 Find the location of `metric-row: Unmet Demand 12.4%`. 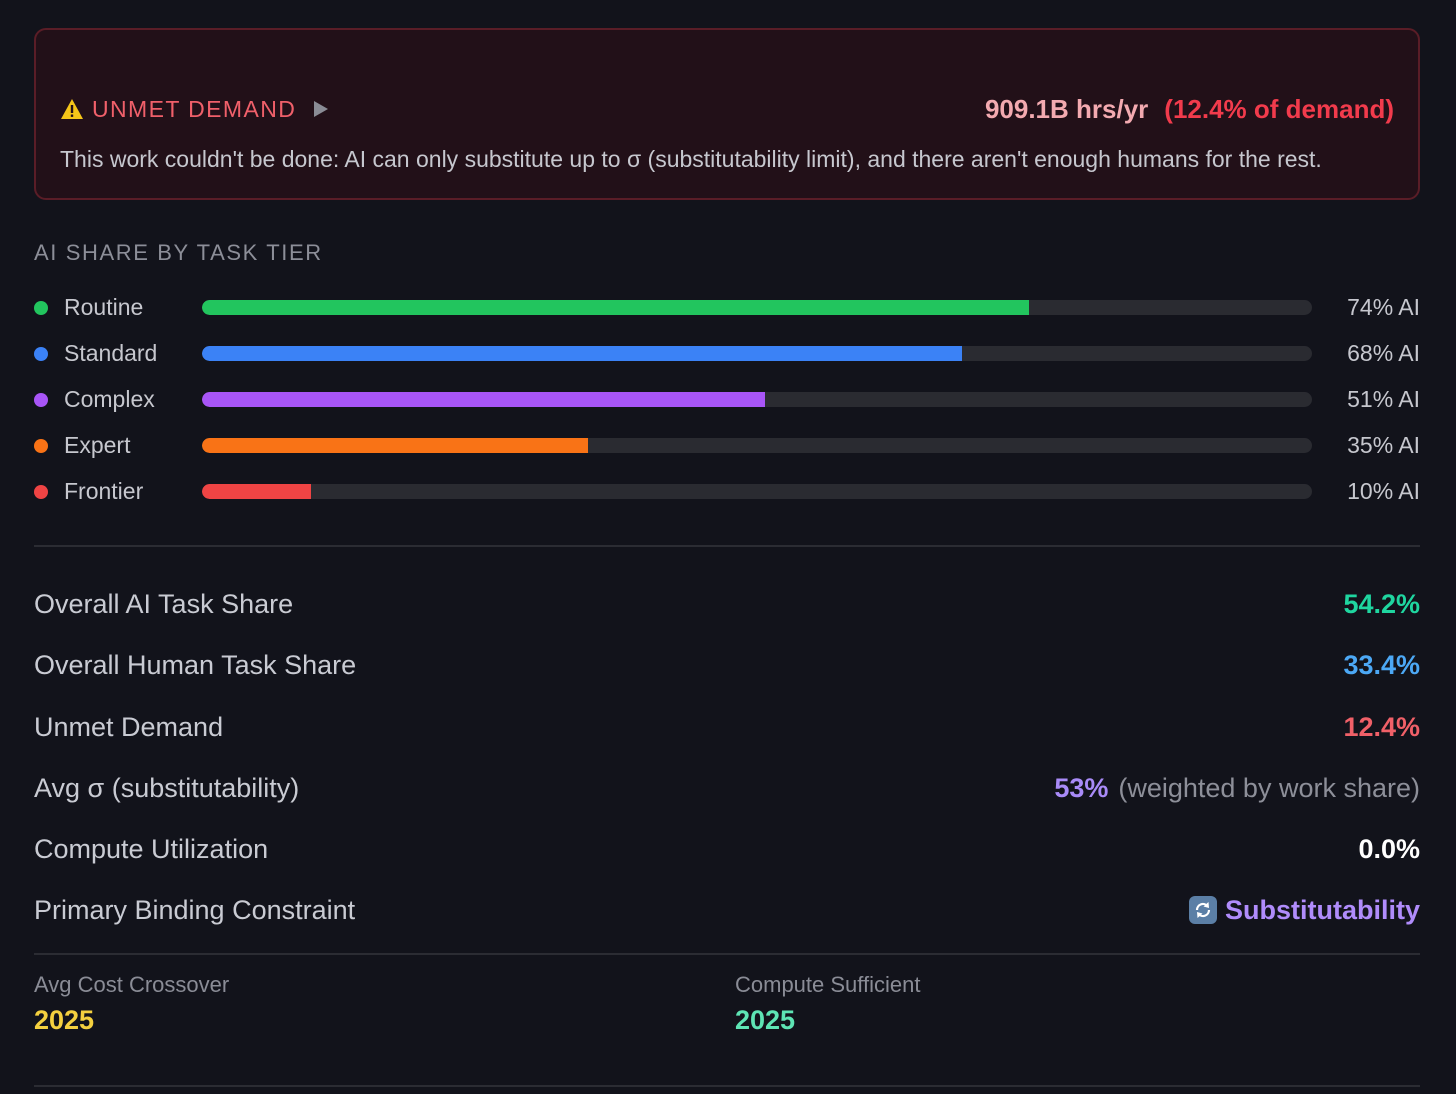

metric-row: Unmet Demand 12.4% is located at coordinates (727, 727).